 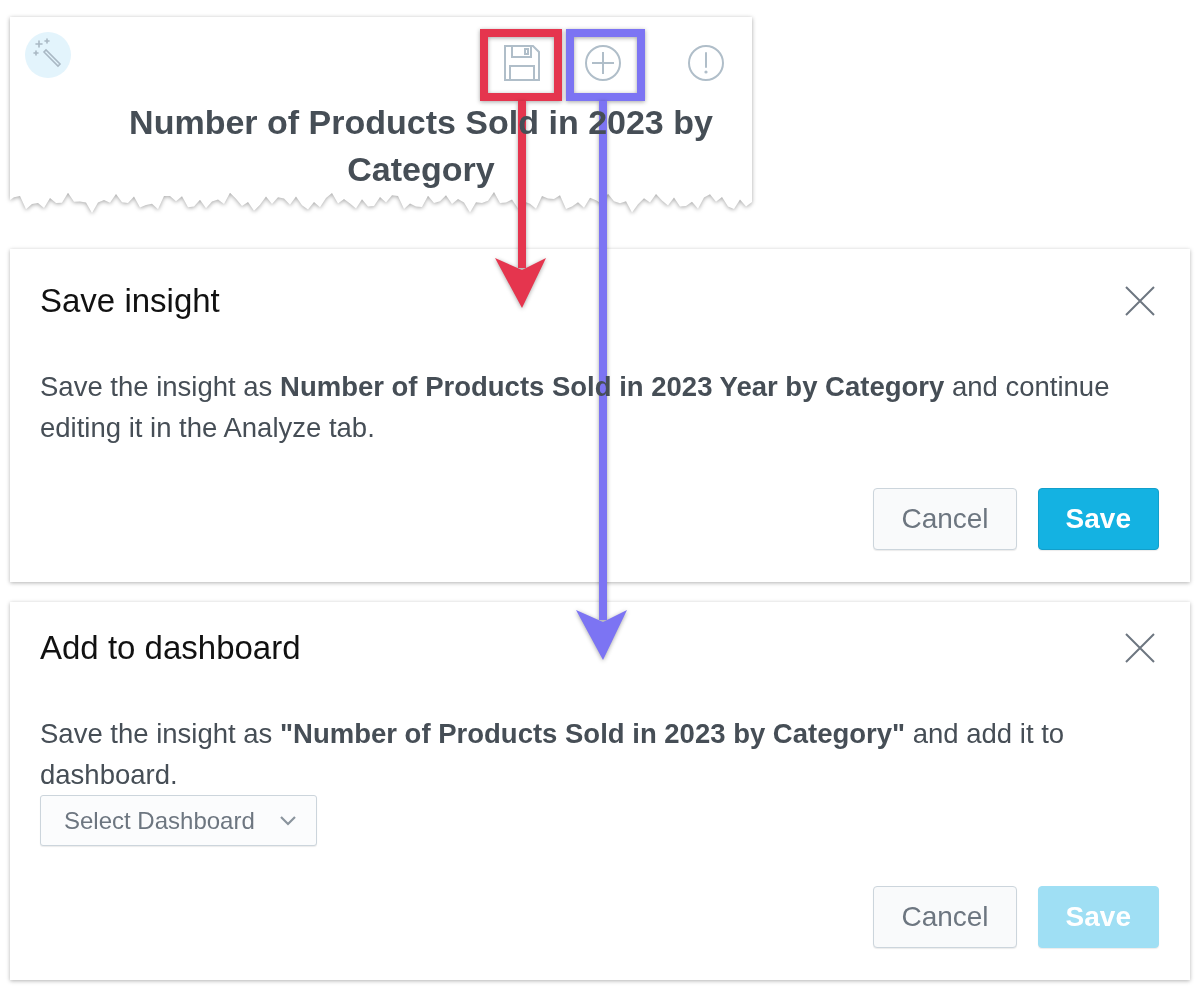 What do you see at coordinates (522, 63) in the screenshot?
I see `save-icon` at bounding box center [522, 63].